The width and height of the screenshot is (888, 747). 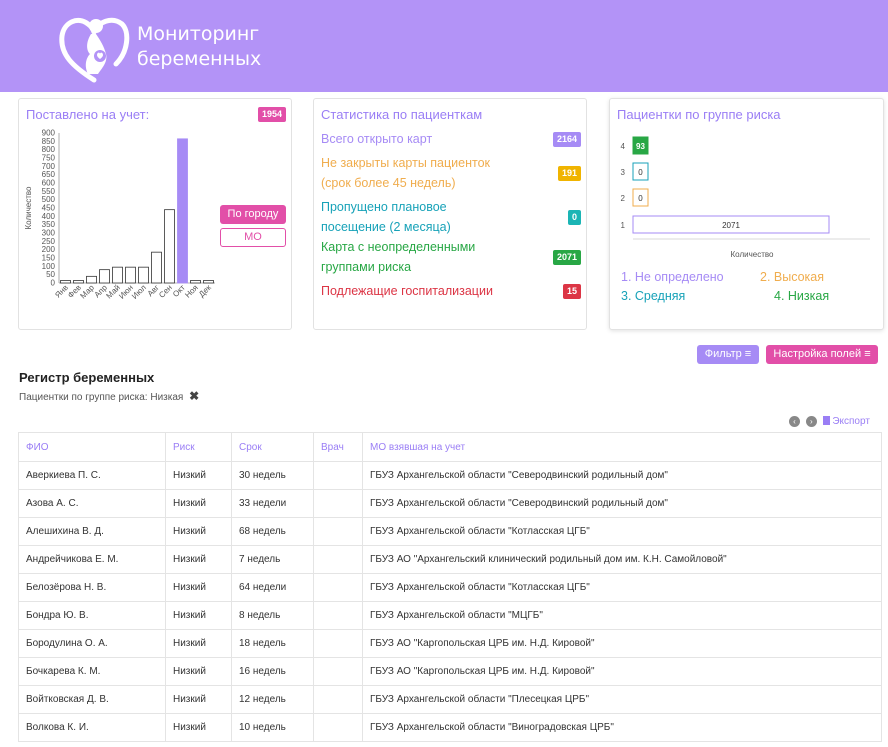 What do you see at coordinates (253, 214) in the screenshot?
I see `by-city-button: По городу` at bounding box center [253, 214].